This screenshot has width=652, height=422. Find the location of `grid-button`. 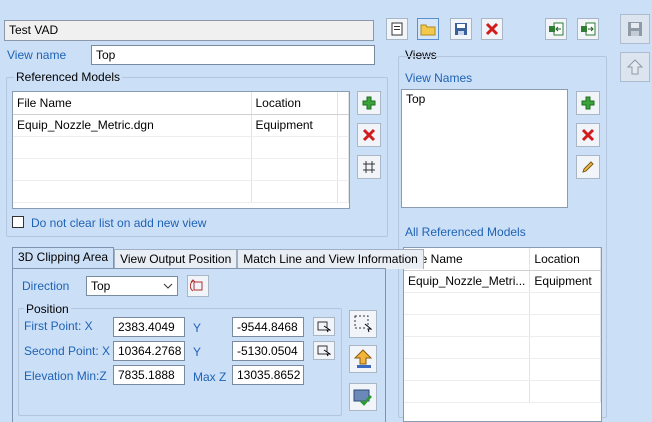

grid-button is located at coordinates (369, 167).